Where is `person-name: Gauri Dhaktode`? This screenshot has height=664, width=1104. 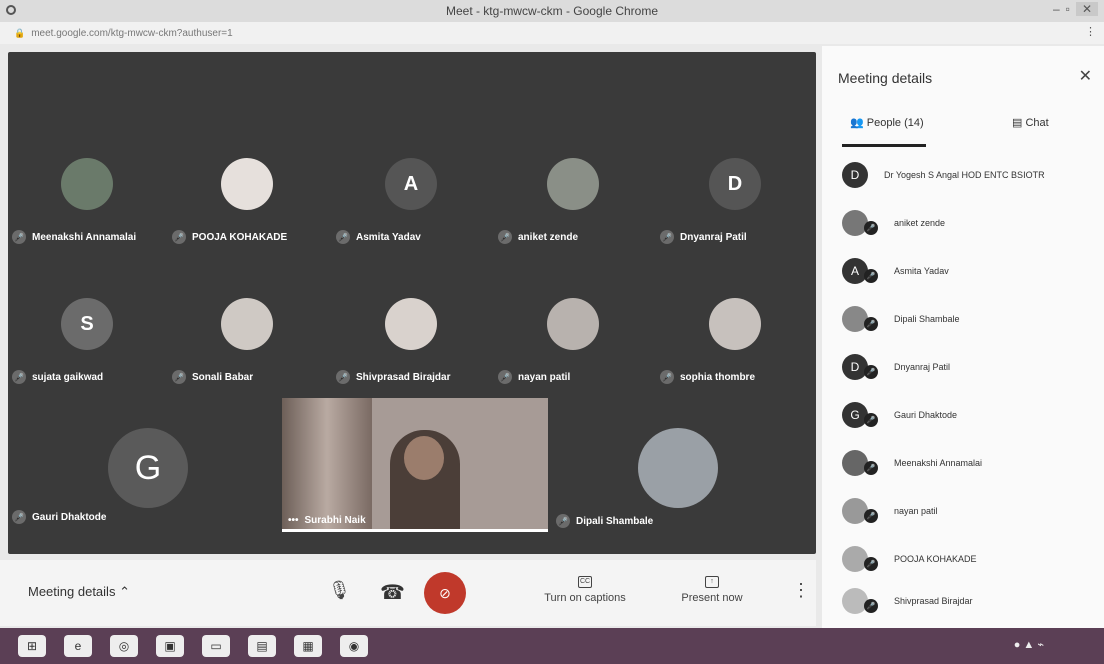
person-name: Gauri Dhaktode is located at coordinates (926, 415).